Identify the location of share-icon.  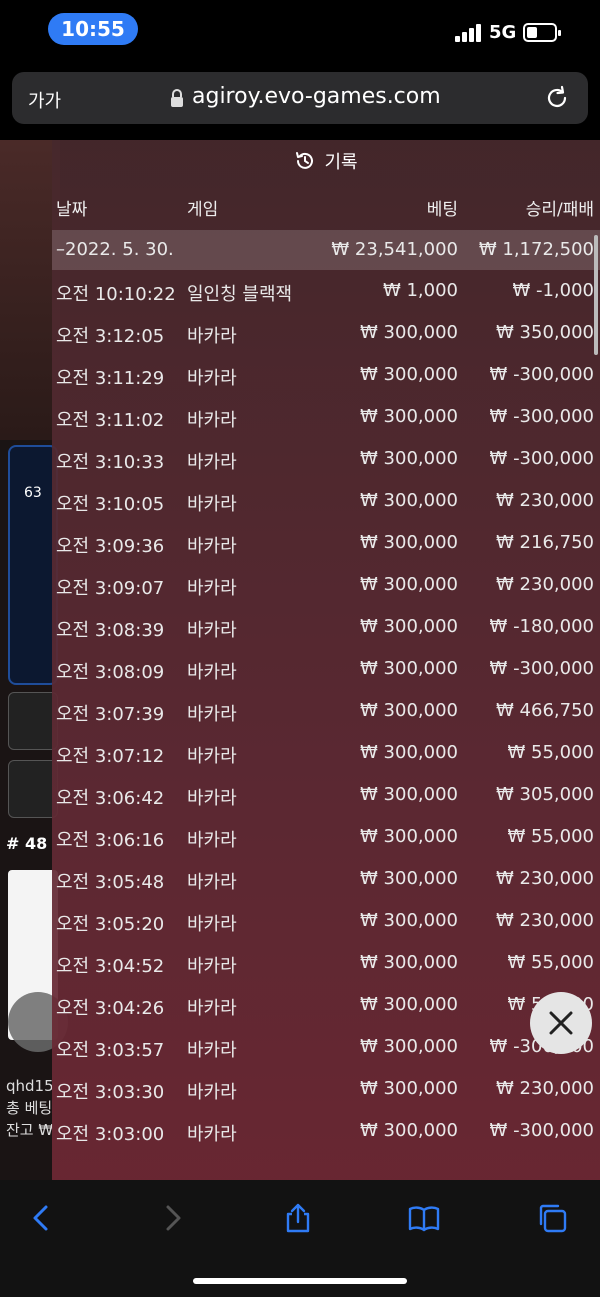
(298, 1218).